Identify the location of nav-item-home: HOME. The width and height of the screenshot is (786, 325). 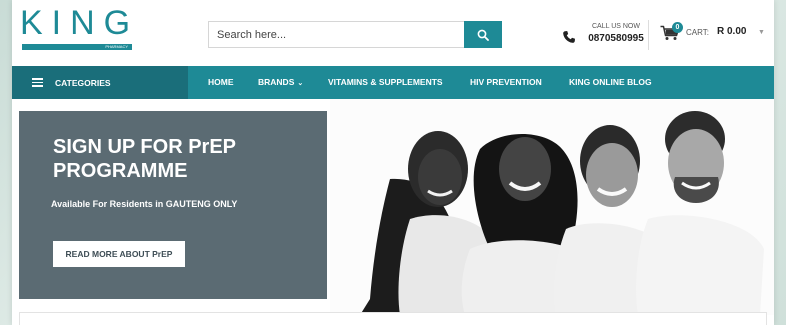
(221, 82).